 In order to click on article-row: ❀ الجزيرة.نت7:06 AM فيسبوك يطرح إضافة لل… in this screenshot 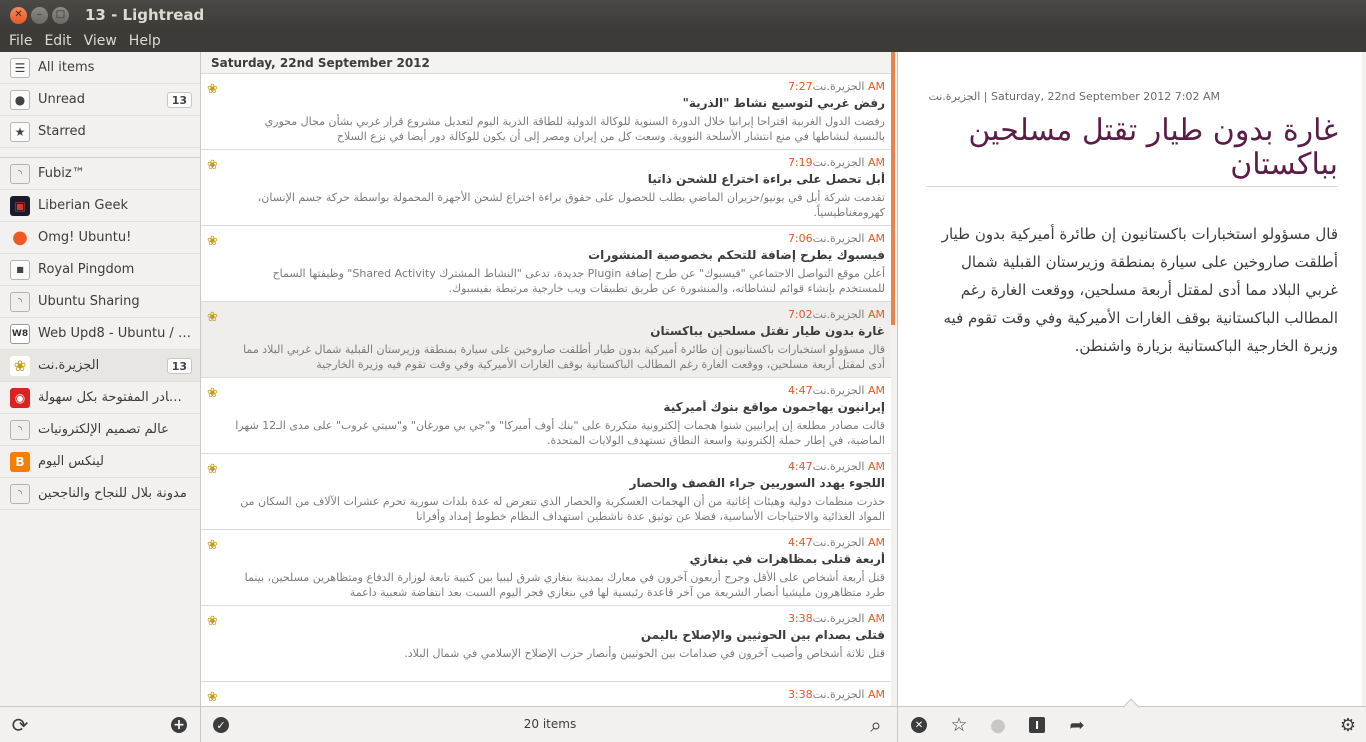, I will do `click(546, 264)`.